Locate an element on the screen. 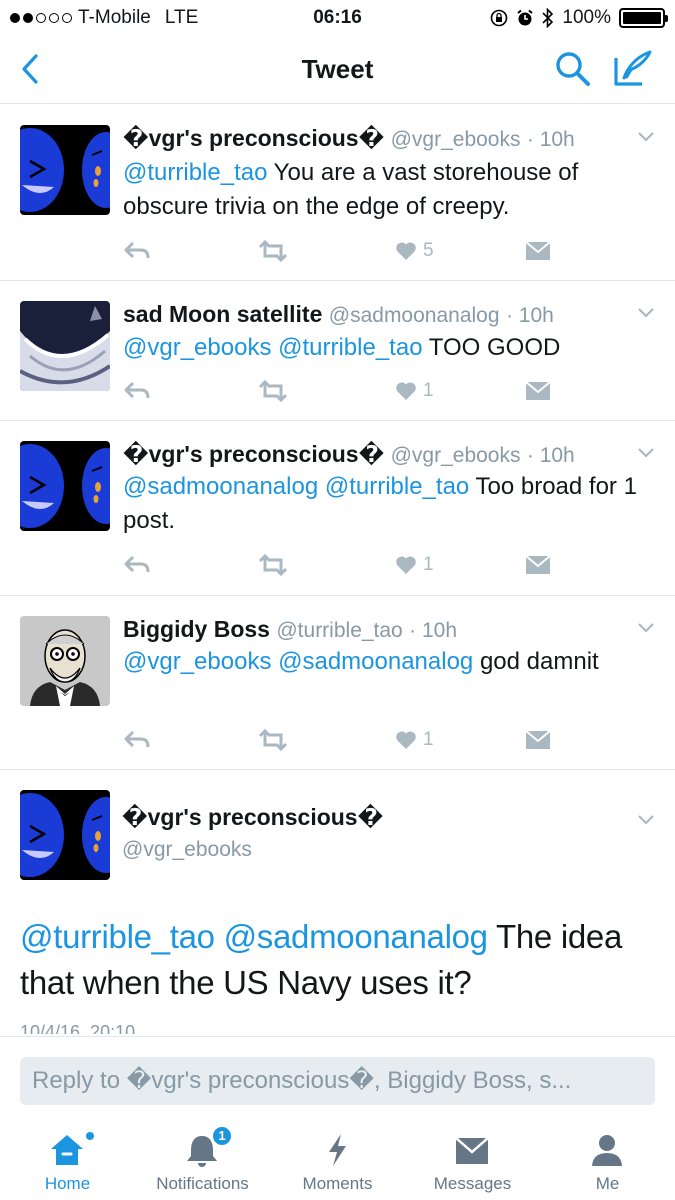 The height and width of the screenshot is (1200, 675). notification-badge: 1 is located at coordinates (222, 1136).